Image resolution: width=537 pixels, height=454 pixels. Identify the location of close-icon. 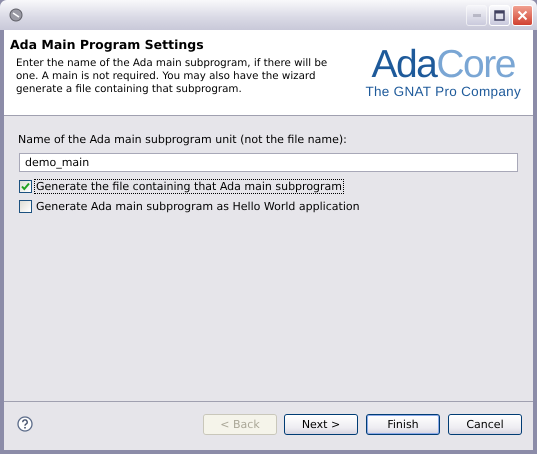
(522, 15).